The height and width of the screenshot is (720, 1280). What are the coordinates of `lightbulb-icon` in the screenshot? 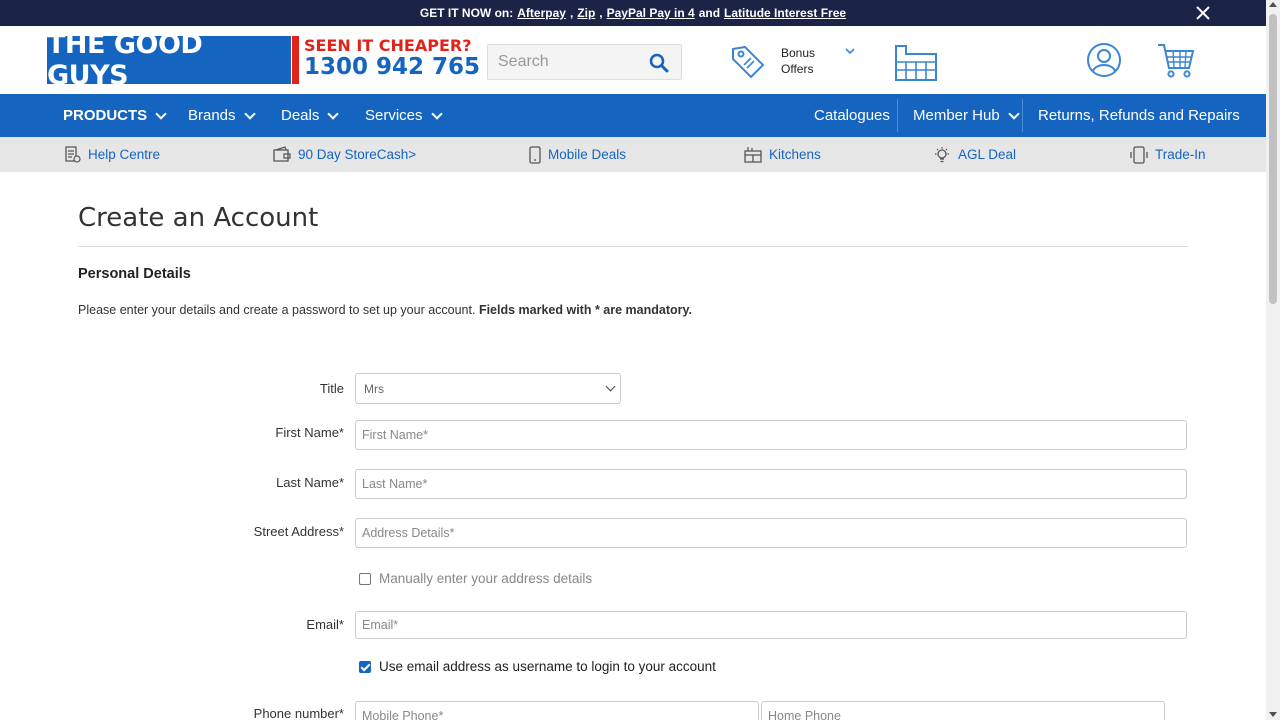 It's located at (942, 154).